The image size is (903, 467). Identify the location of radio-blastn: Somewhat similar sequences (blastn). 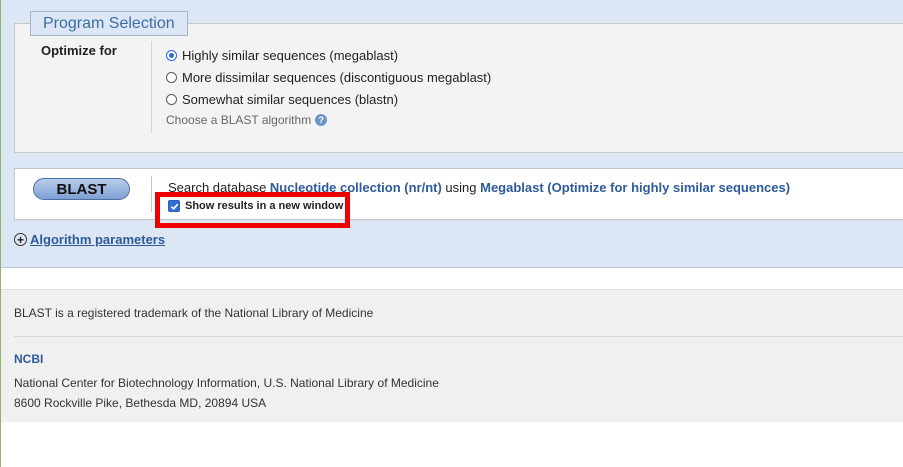
(282, 99).